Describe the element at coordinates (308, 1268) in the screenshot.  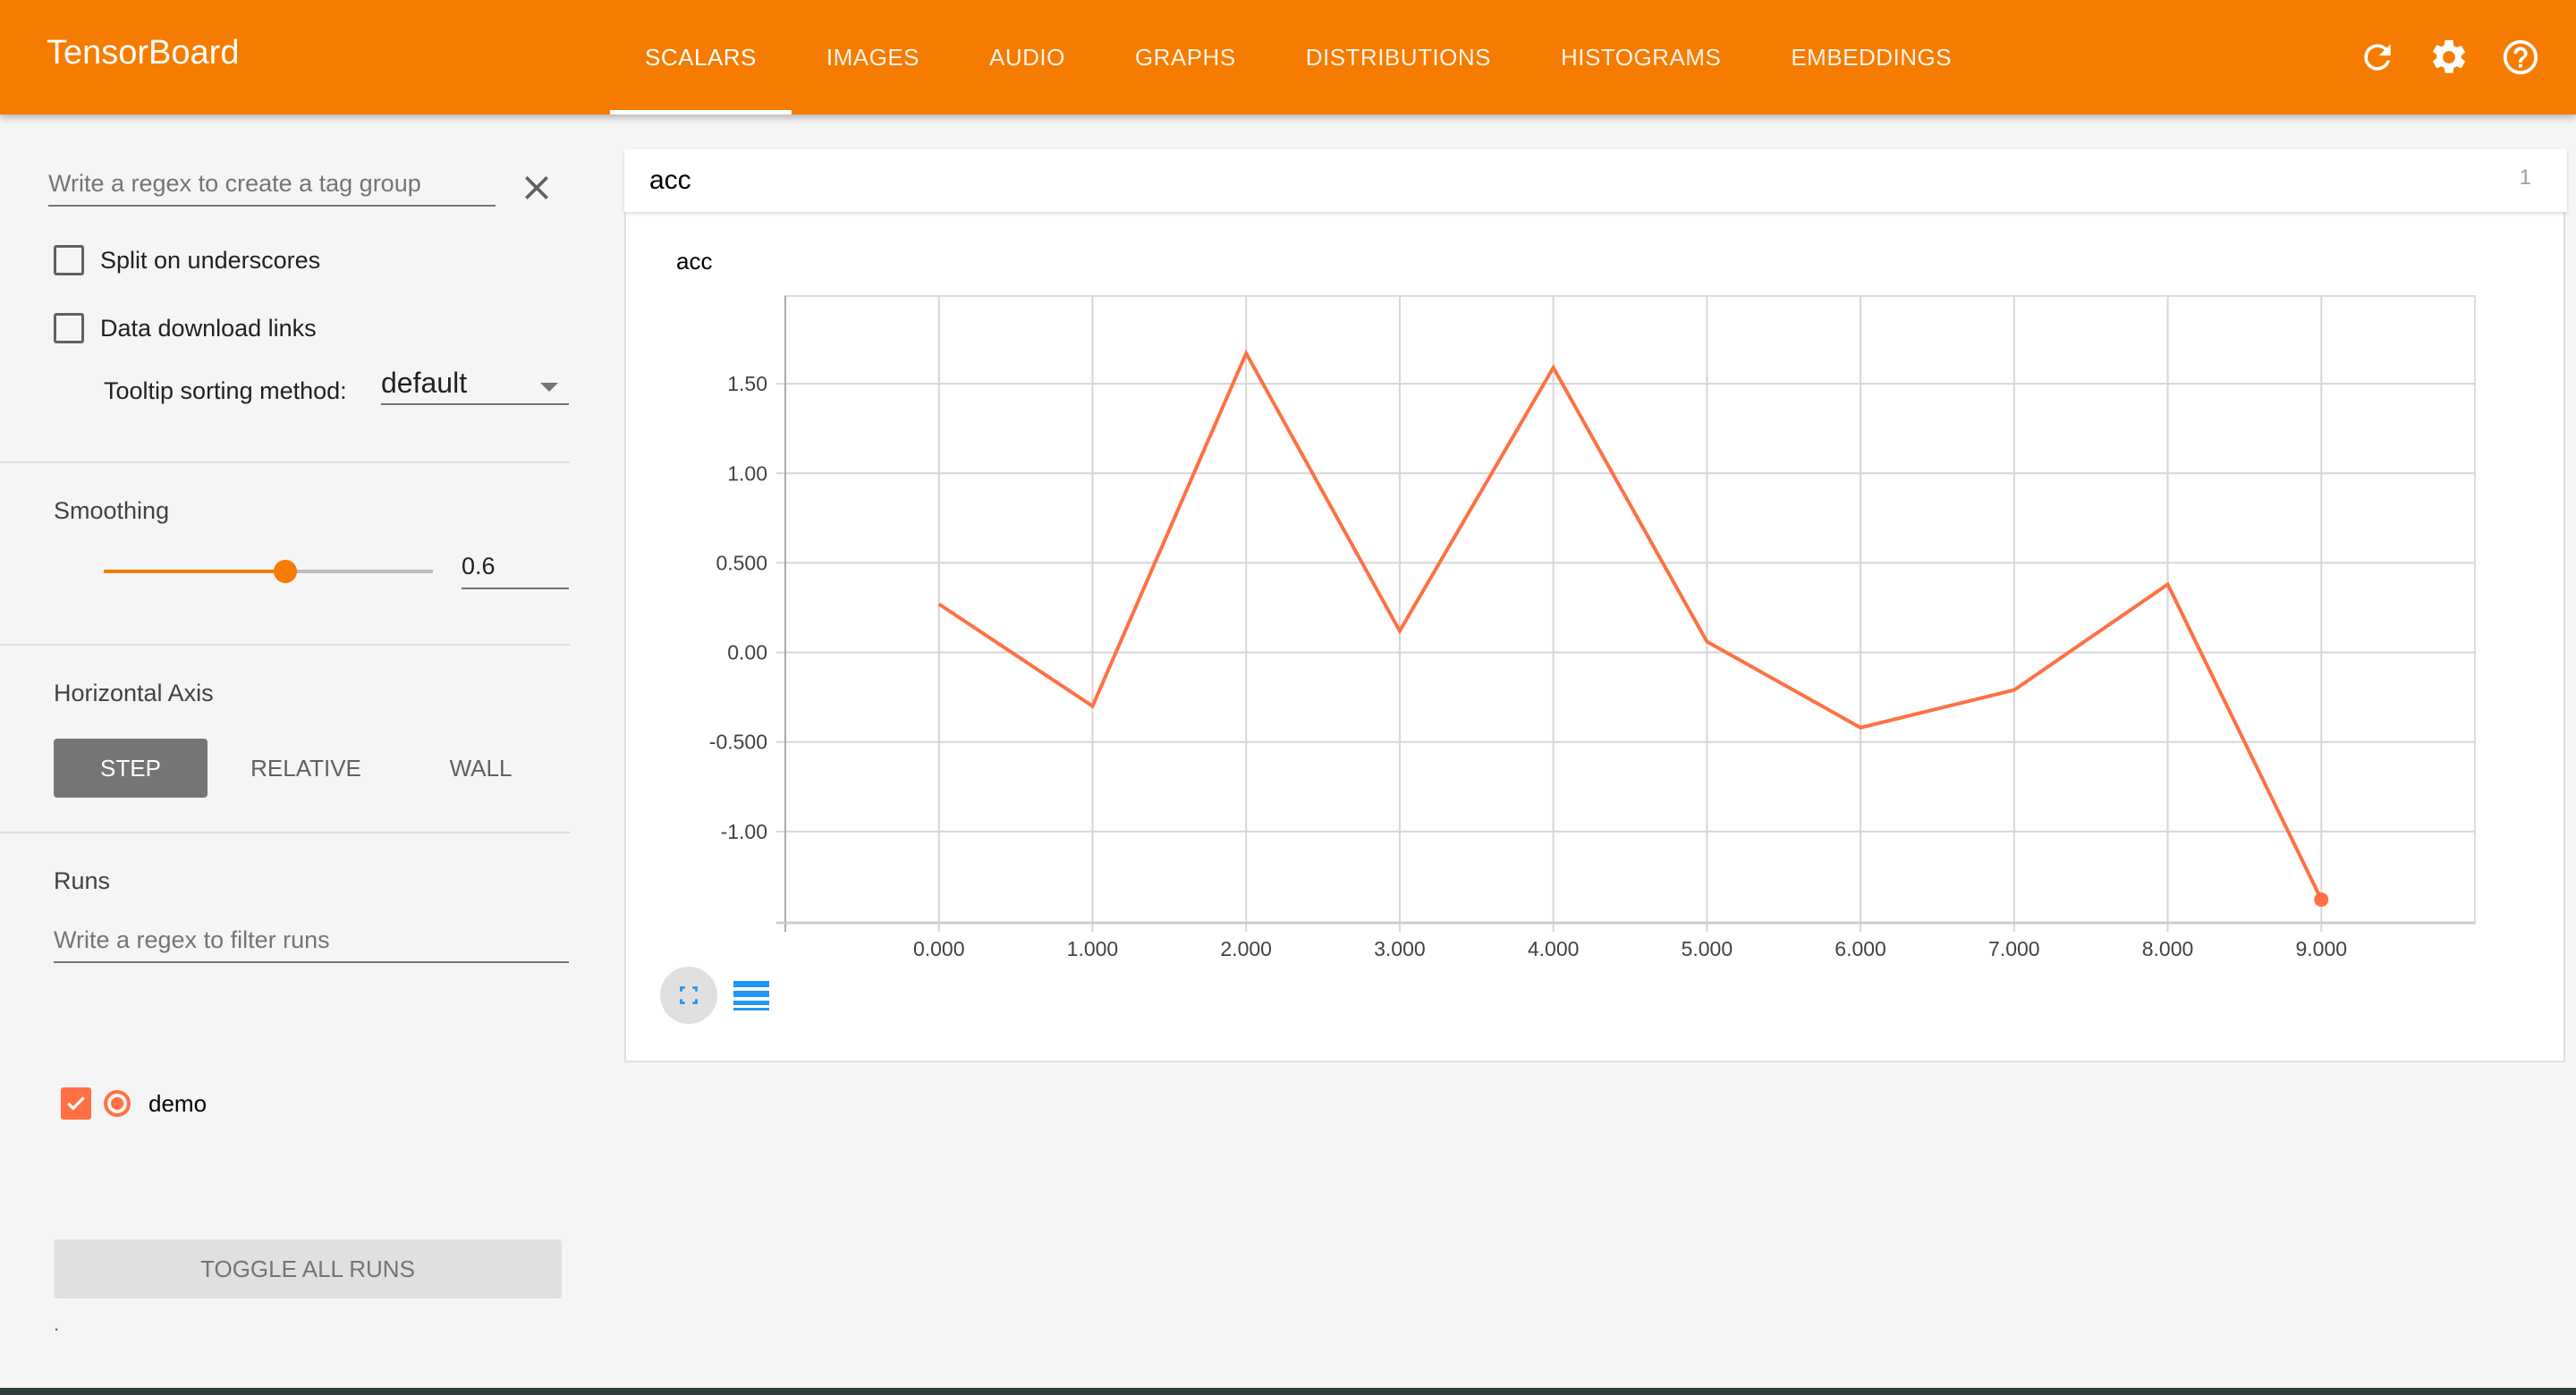
I see `toggle-all-runs-button: TOGGLE ALL RUNS` at that location.